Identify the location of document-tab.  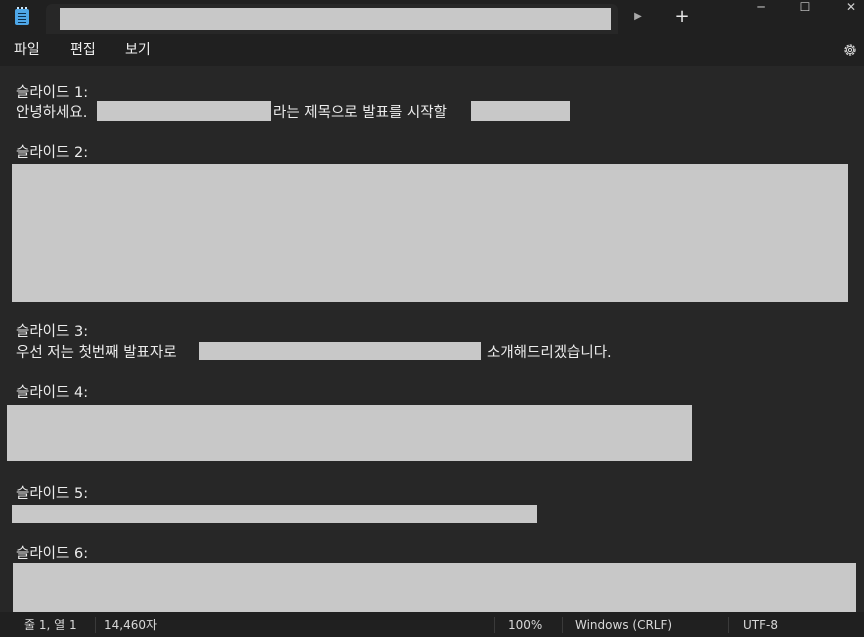
(332, 19).